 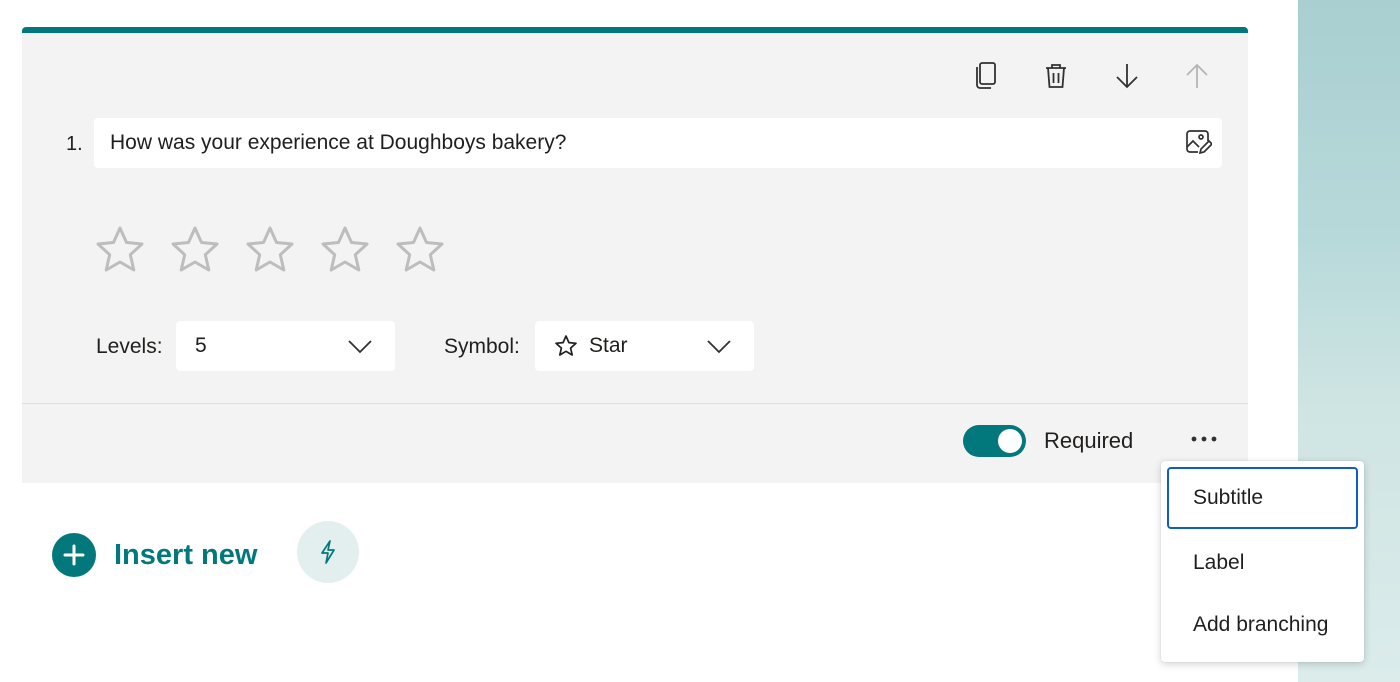 I want to click on menu-item-label-text: Label, so click(x=1219, y=562).